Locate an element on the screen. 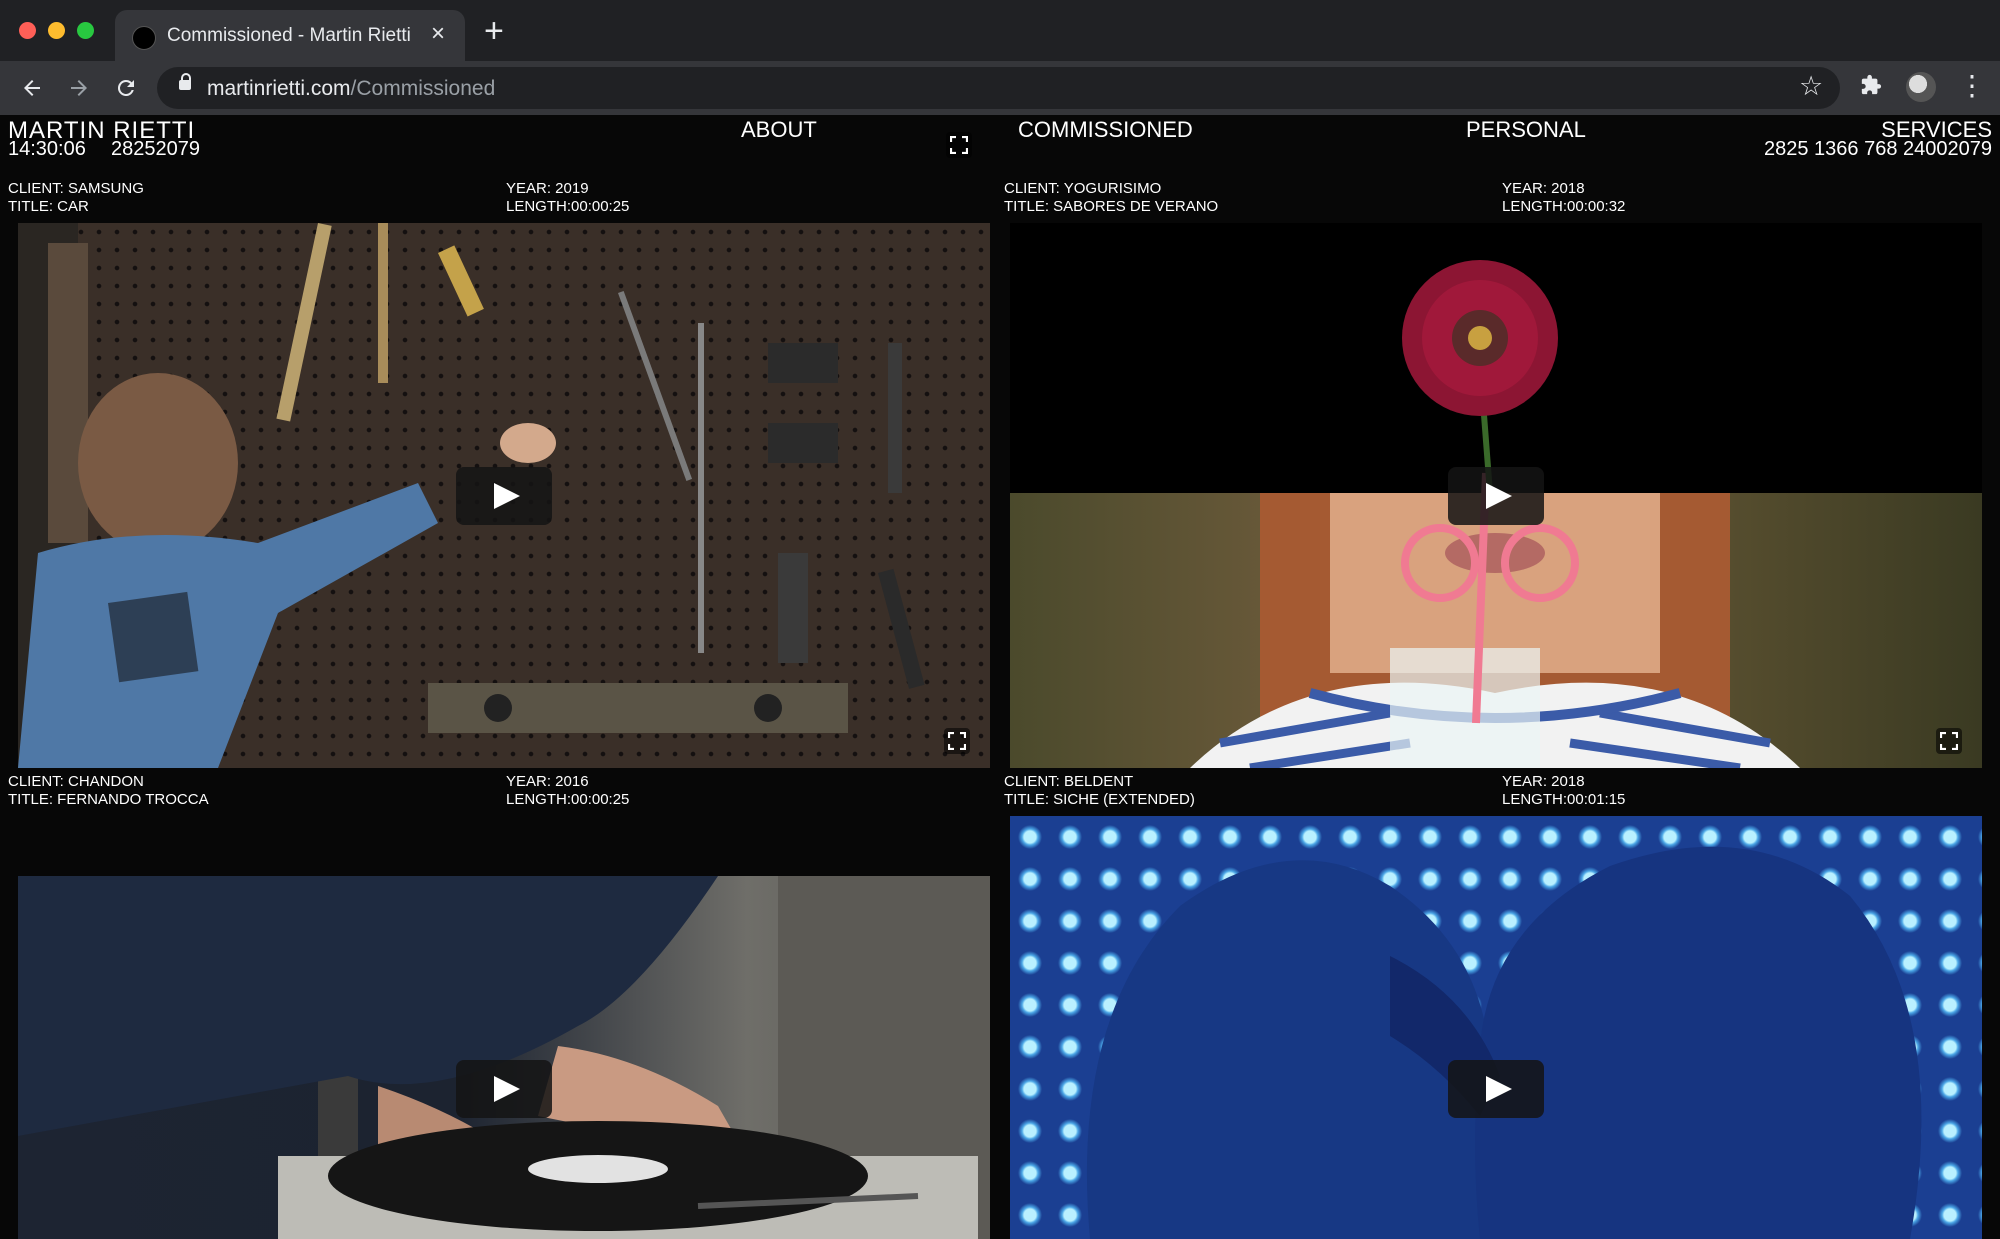  address-bar: martinrietti.com/Commissioned ☆ is located at coordinates (998, 88).